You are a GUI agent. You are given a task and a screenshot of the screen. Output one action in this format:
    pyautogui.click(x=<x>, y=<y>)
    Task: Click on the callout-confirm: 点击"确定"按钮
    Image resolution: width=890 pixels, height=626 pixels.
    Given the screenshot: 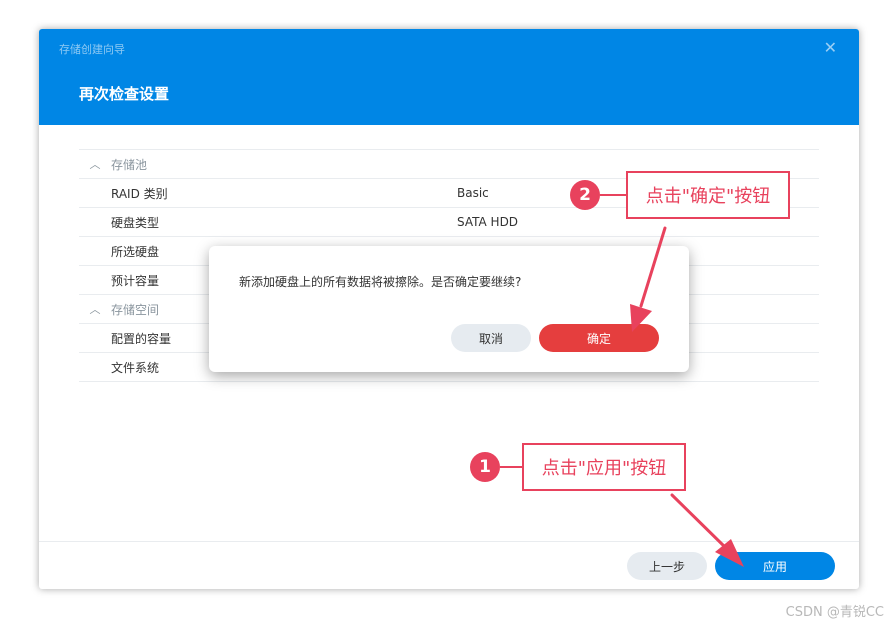 What is the action you would take?
    pyautogui.click(x=708, y=195)
    